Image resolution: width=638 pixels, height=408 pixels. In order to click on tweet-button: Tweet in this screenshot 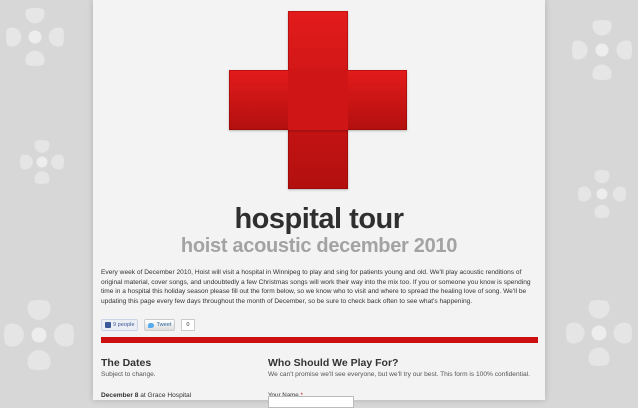, I will do `click(160, 325)`.